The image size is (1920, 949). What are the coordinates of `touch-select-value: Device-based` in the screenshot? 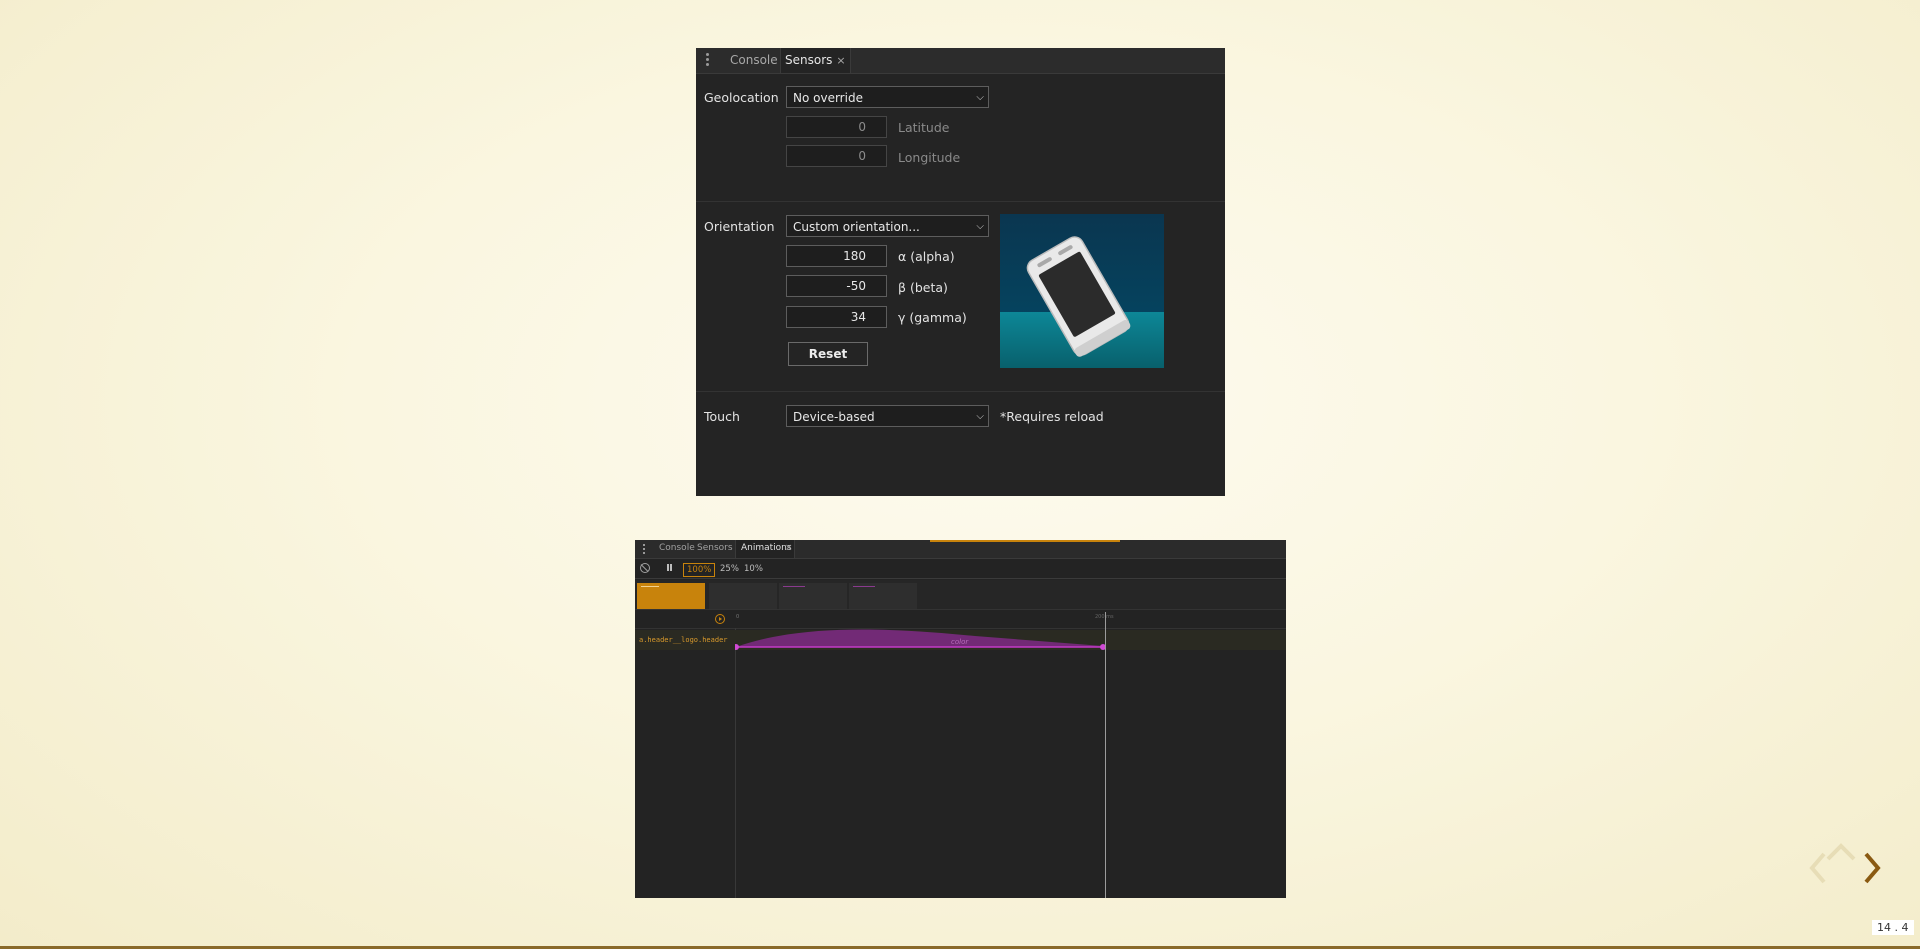 It's located at (834, 417).